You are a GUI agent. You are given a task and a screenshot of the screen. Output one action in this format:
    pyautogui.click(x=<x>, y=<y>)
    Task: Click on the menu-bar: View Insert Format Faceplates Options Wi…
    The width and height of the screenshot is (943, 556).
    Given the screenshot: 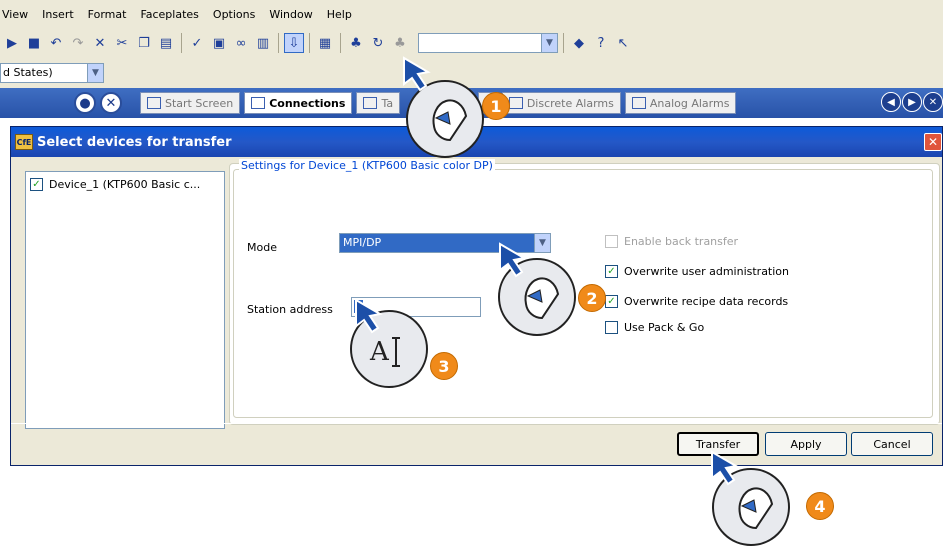 What is the action you would take?
    pyautogui.click(x=471, y=14)
    